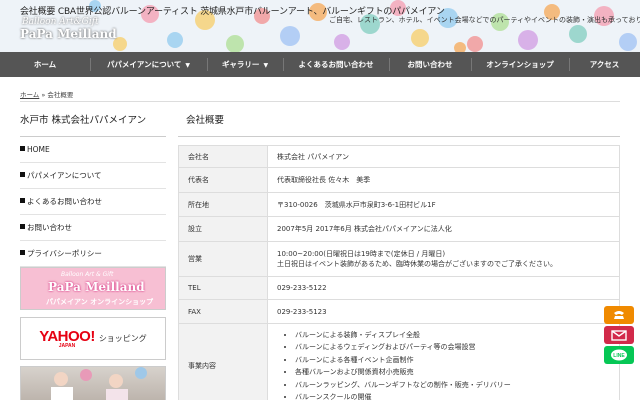 This screenshot has width=640, height=400. What do you see at coordinates (148, 64) in the screenshot?
I see `nav-about: パパメイアンについて ▼` at bounding box center [148, 64].